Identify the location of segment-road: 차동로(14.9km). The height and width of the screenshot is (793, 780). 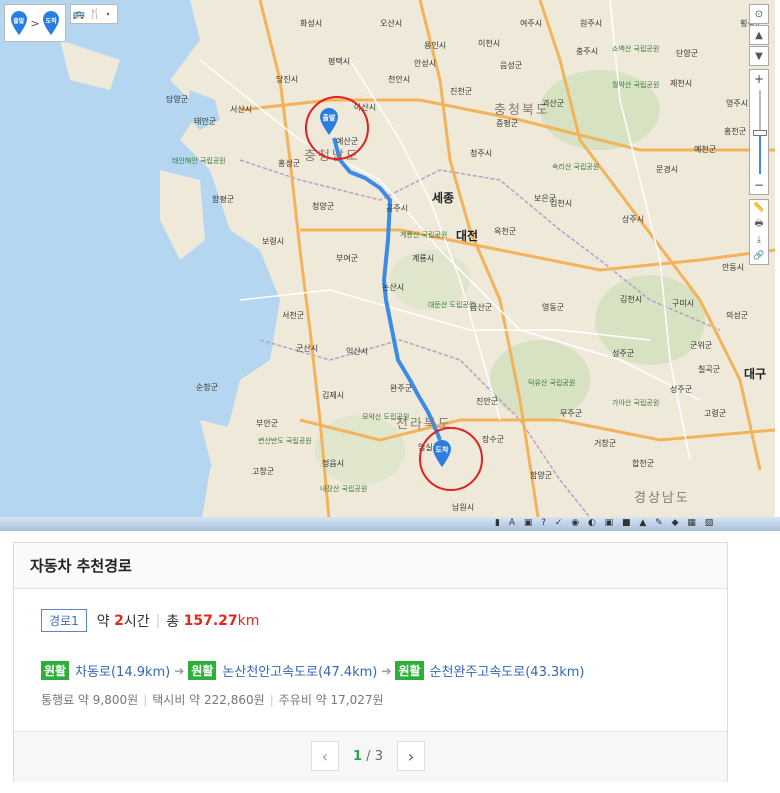
(122, 670).